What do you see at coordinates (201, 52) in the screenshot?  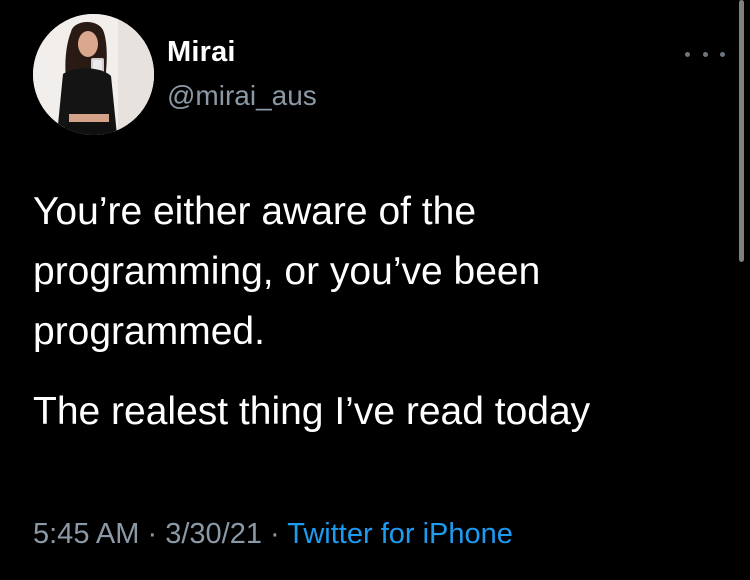 I see `author-display-name: Mirai` at bounding box center [201, 52].